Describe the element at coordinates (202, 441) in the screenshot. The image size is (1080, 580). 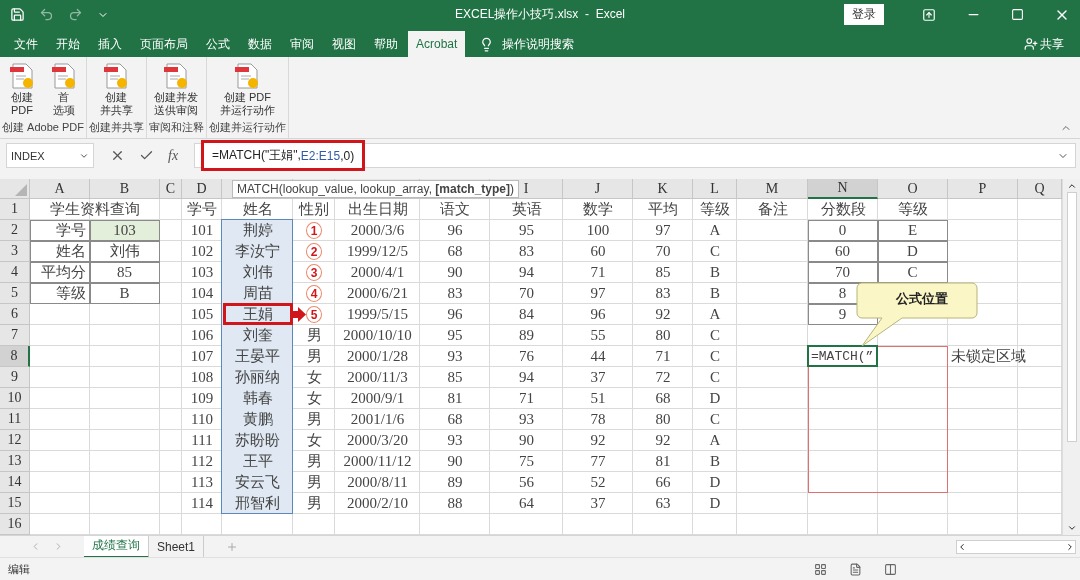
I see `table-cell-text: 111` at that location.